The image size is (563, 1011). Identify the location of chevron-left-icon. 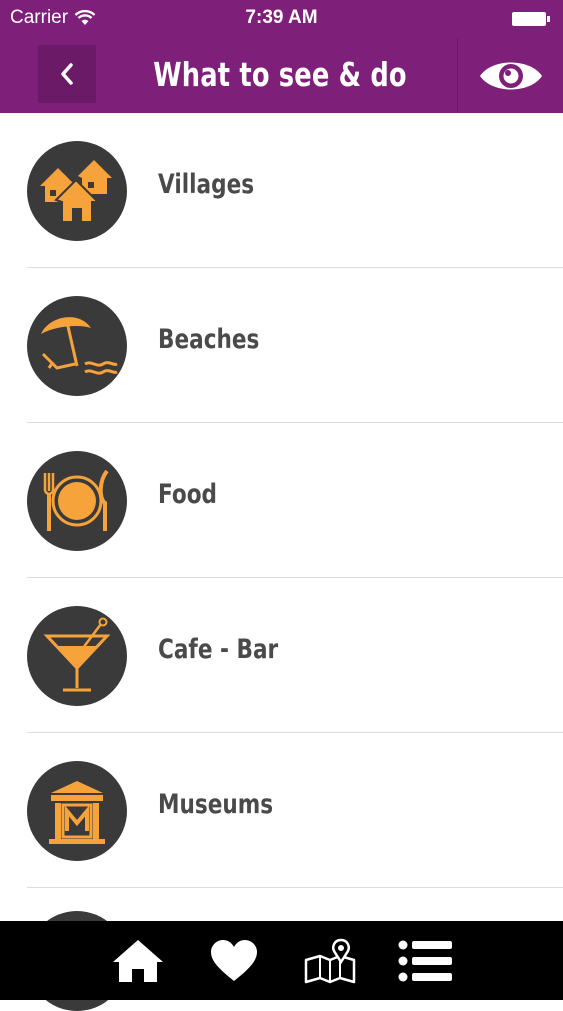
(67, 74).